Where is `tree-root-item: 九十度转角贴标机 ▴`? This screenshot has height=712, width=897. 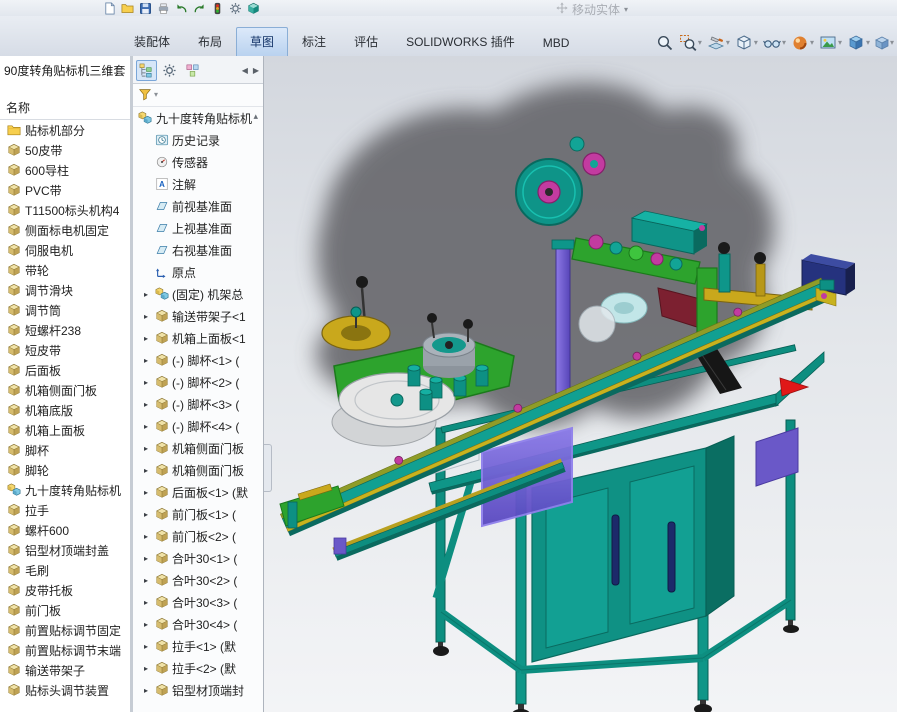 tree-root-item: 九十度转角贴标机 ▴ is located at coordinates (198, 118).